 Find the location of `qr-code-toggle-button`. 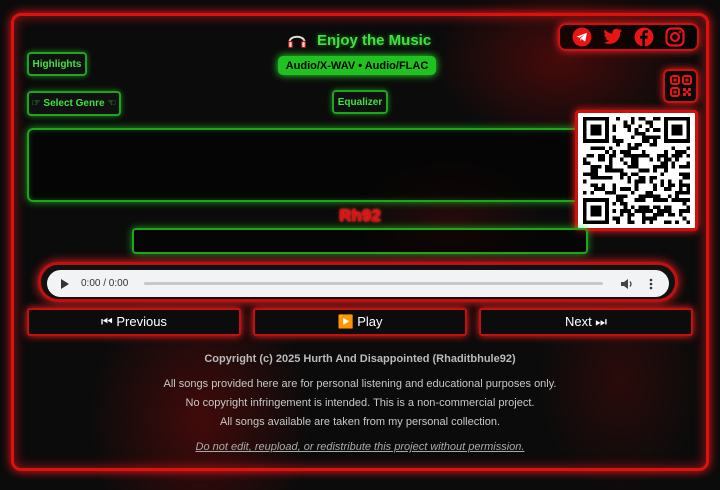

qr-code-toggle-button is located at coordinates (680, 86).